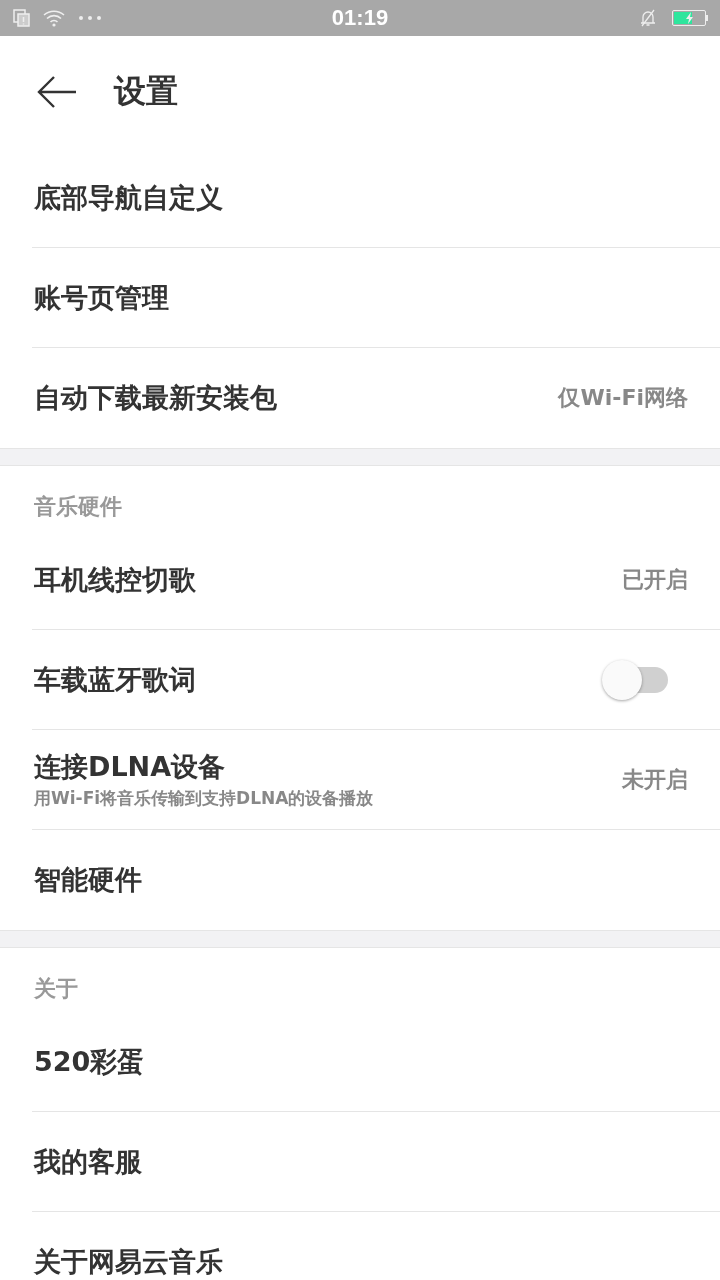  I want to click on settings-row: 自动下载最新安装包 仅Wi-Fi网络, so click(376, 398).